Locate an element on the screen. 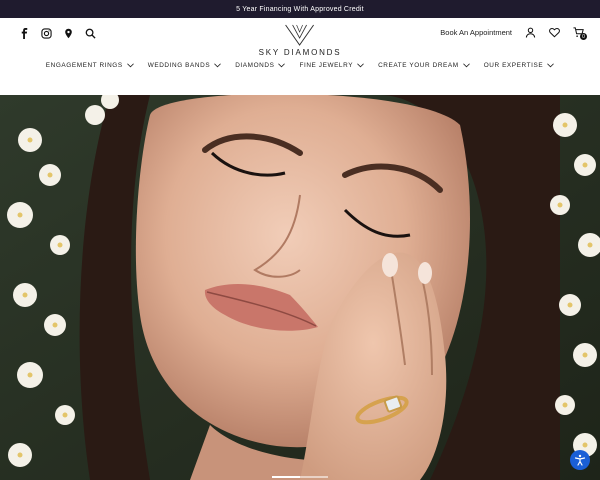 The width and height of the screenshot is (600, 480). nav-item-create-your-dream: CREATE YOUR DREAM is located at coordinates (424, 65).